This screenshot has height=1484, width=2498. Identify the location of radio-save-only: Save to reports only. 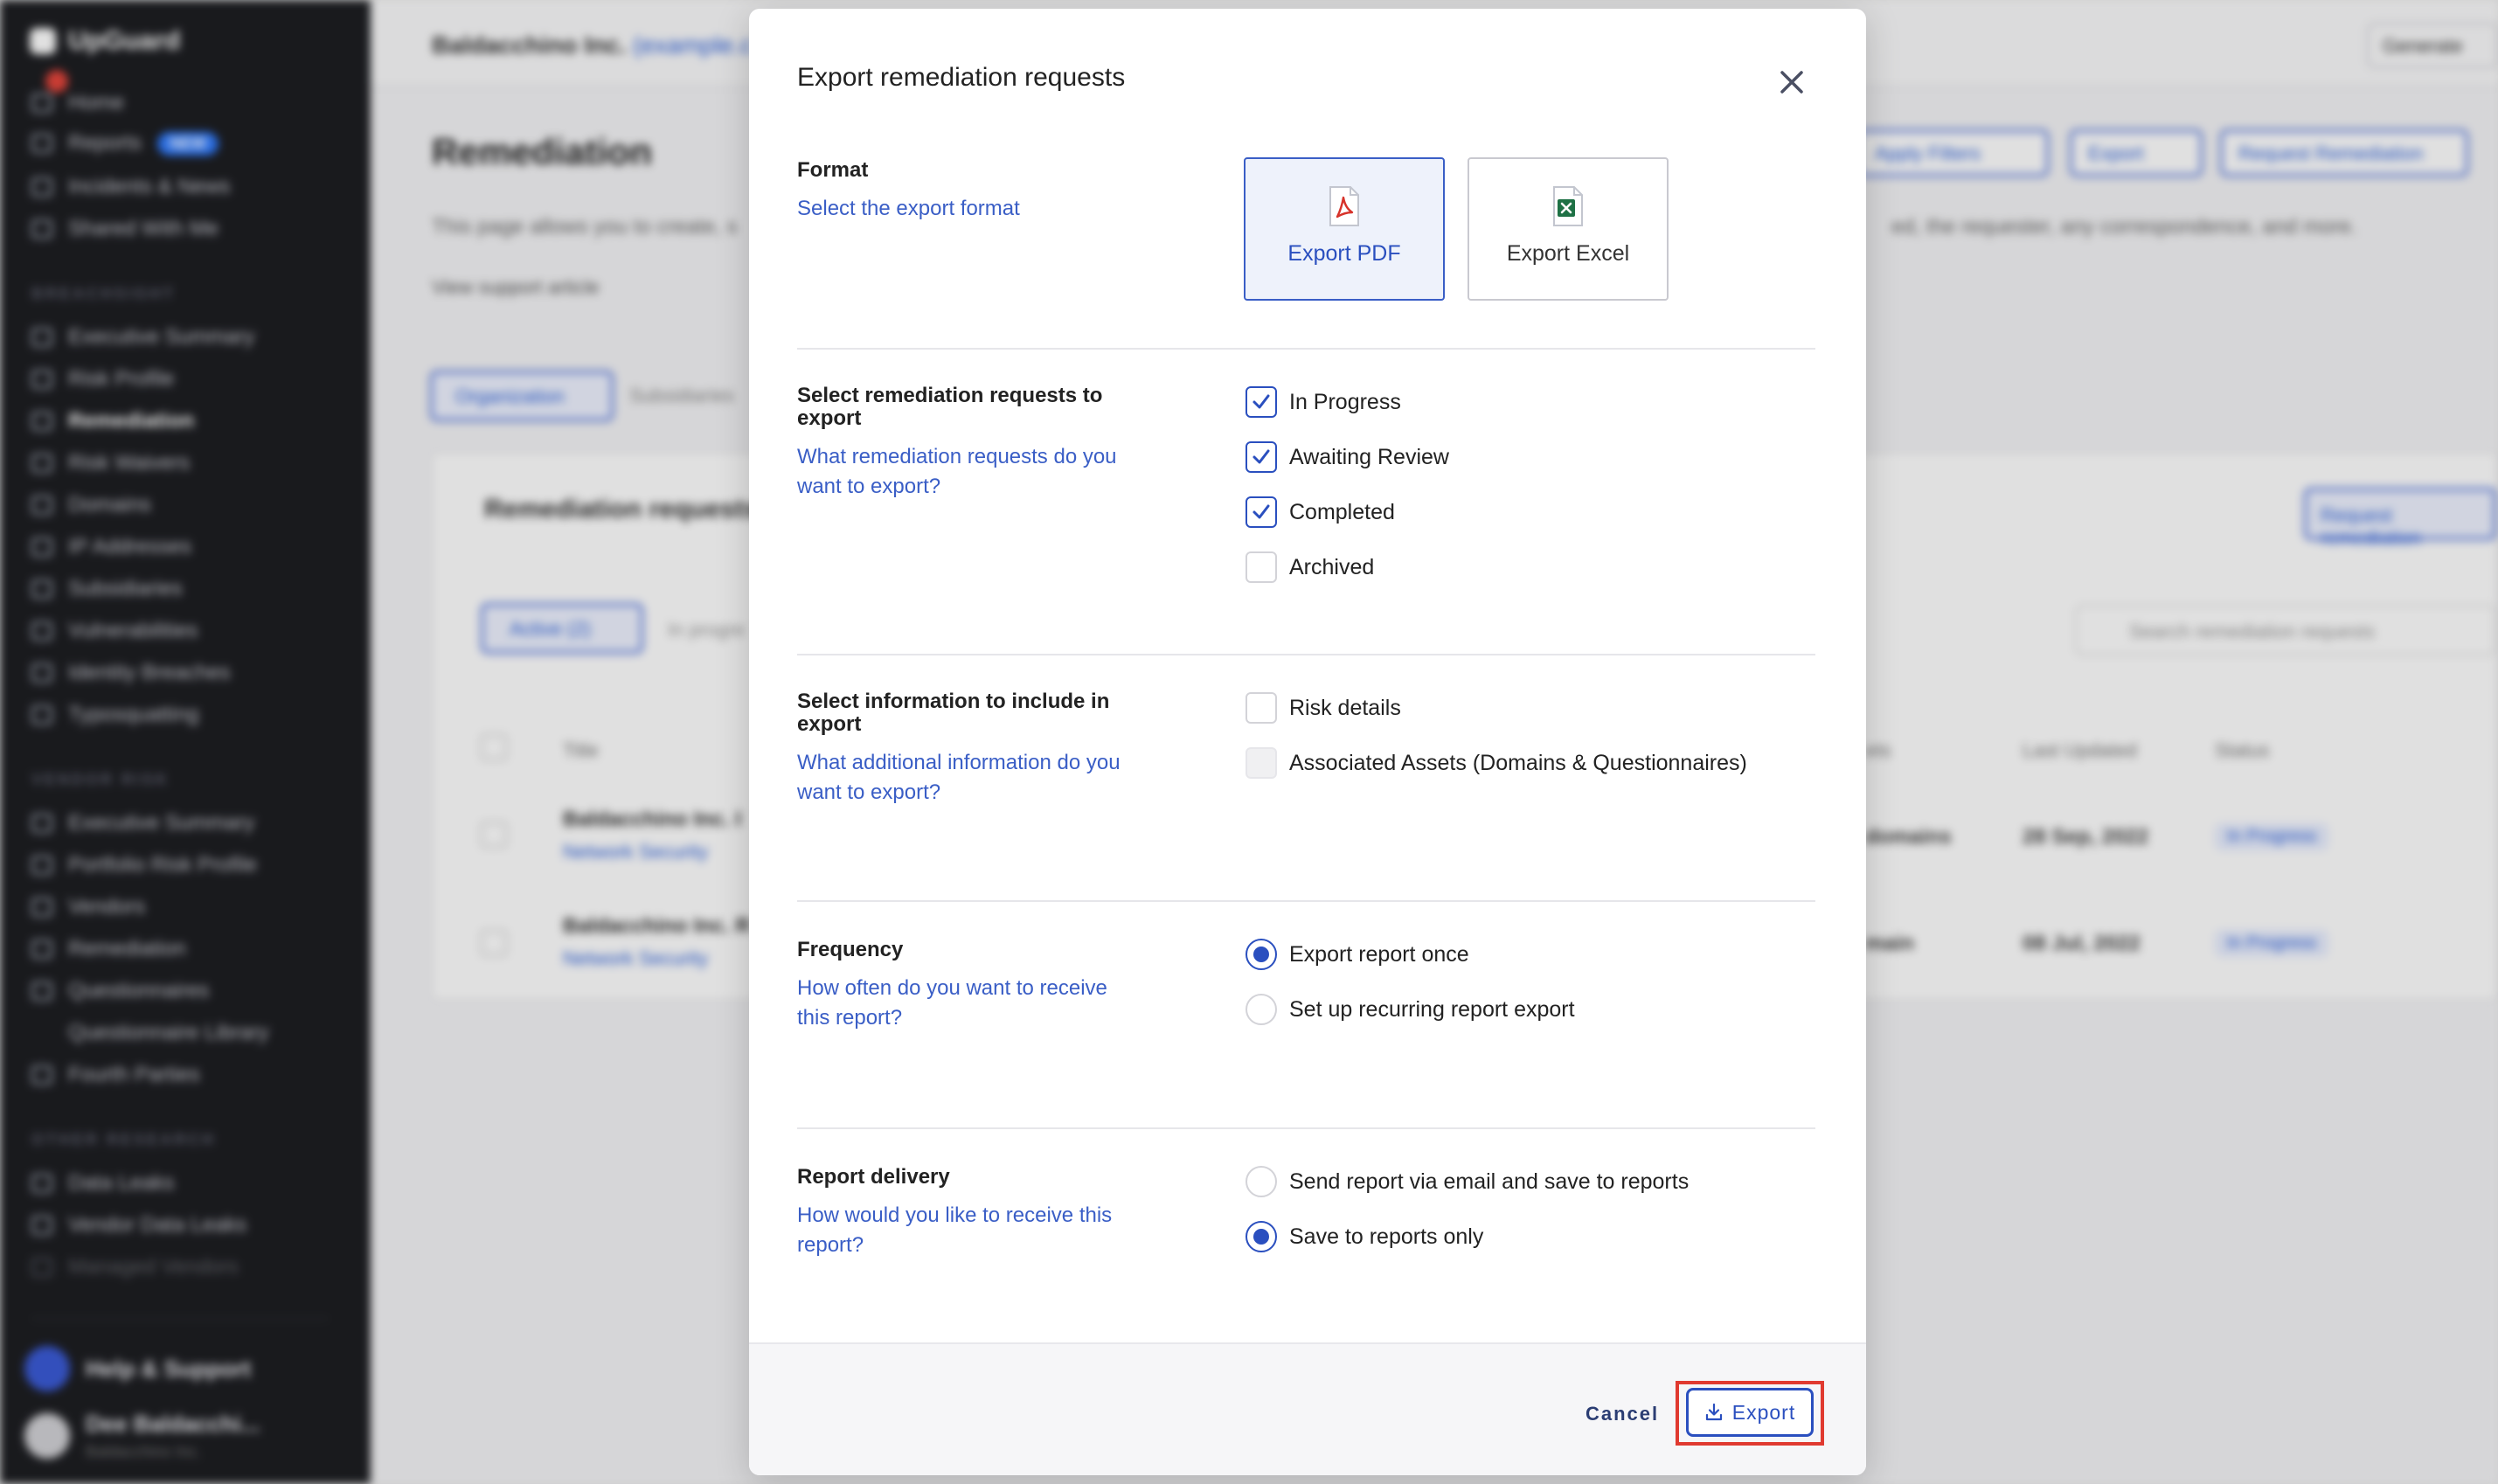
(1364, 1236).